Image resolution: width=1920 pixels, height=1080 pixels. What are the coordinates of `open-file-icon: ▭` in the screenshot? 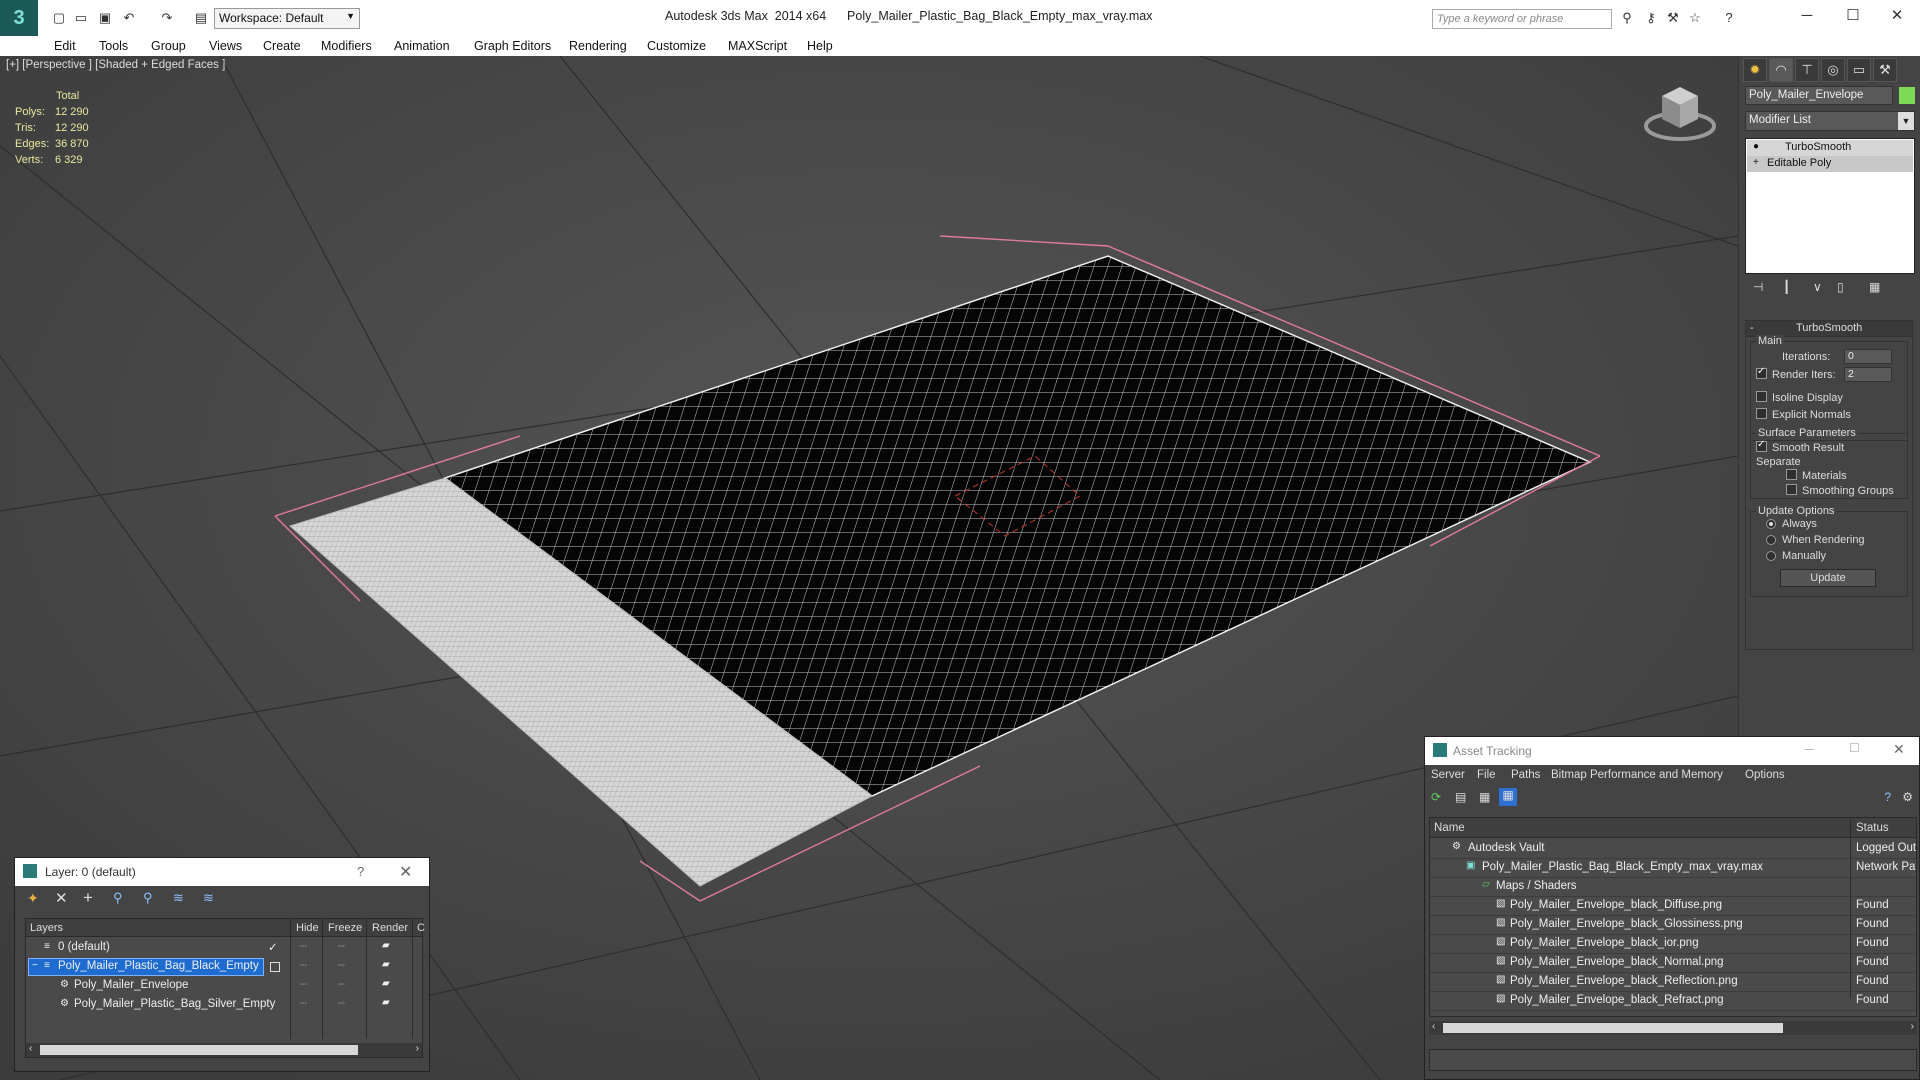 It's located at (81, 18).